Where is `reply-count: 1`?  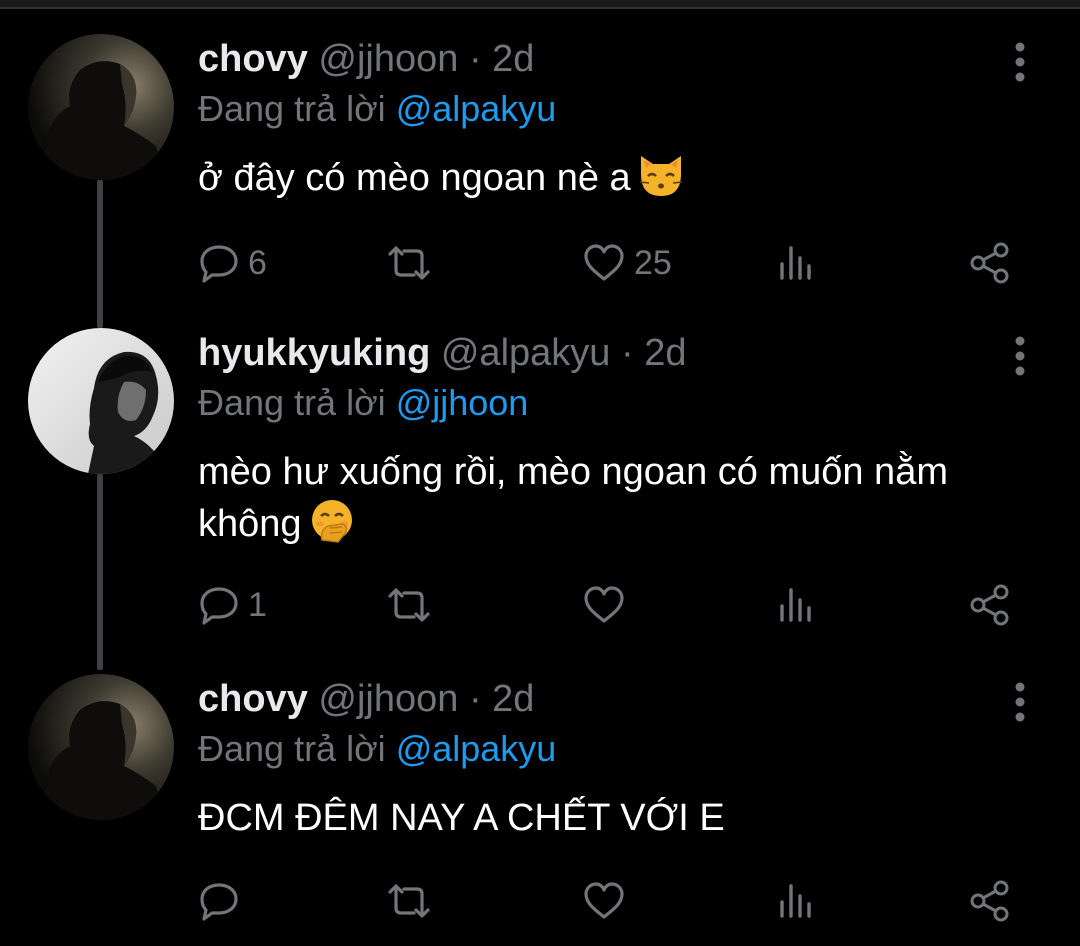 reply-count: 1 is located at coordinates (257, 604).